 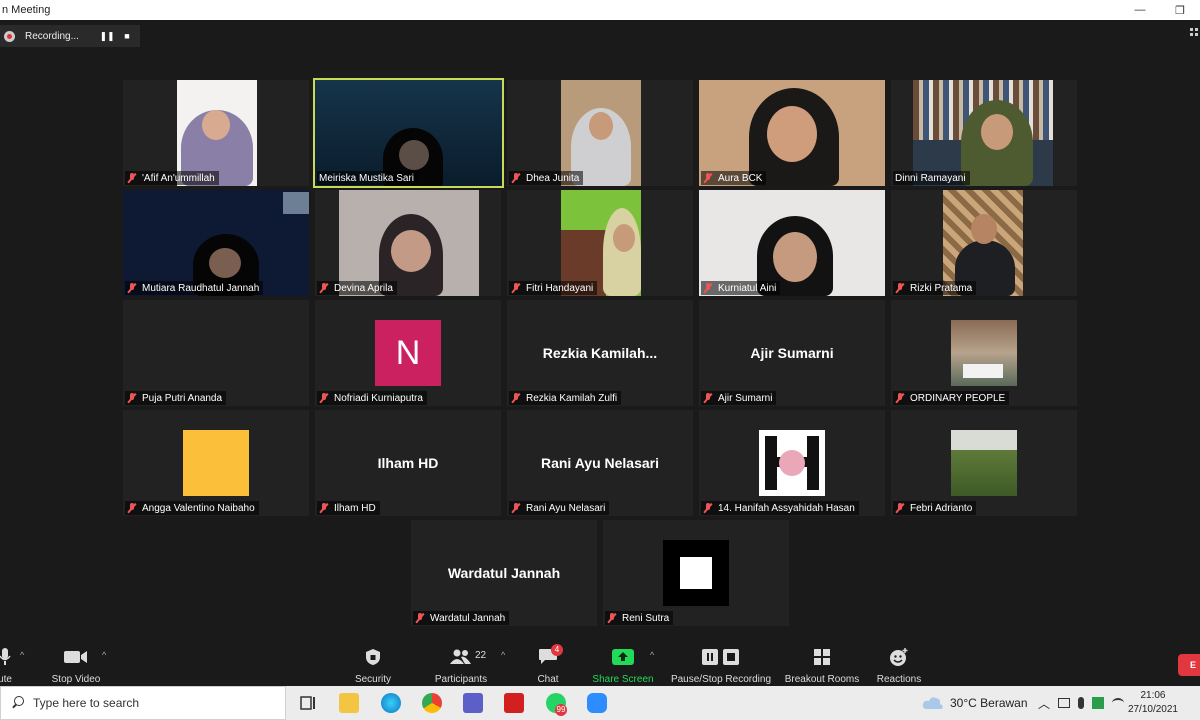 I want to click on restore-button: ❐, so click(x=1180, y=10).